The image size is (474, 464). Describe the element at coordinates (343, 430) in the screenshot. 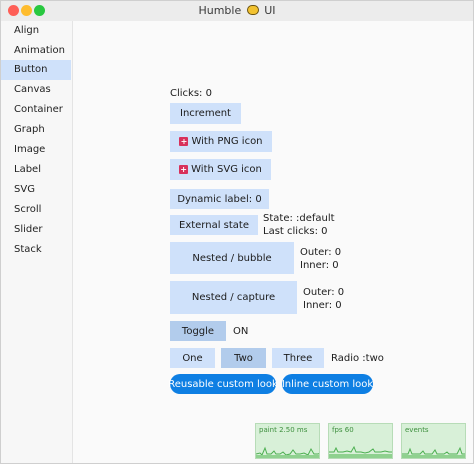

I see `fps-stat-label: fps 60` at that location.